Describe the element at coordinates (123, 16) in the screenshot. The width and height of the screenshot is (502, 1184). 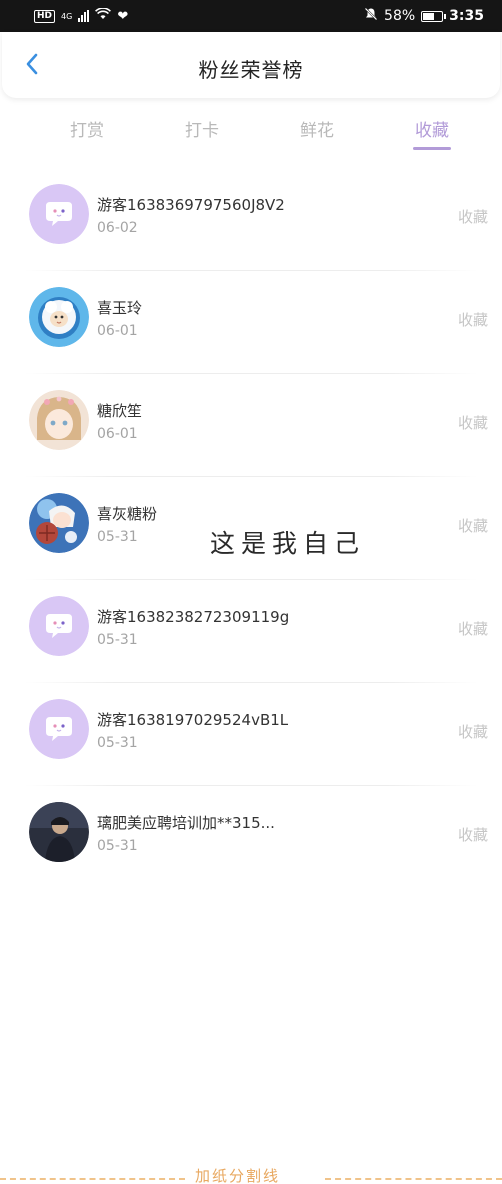
I see `heart-icon: ❤` at that location.